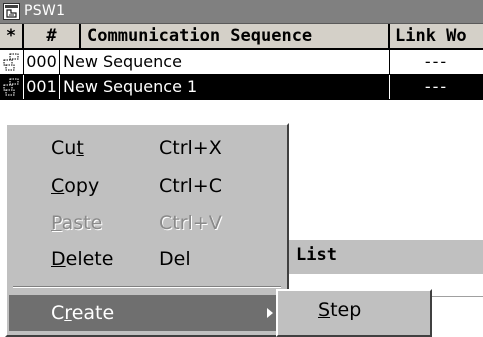 The width and height of the screenshot is (483, 337). Describe the element at coordinates (11, 11) in the screenshot. I see `app-window-icon` at that location.